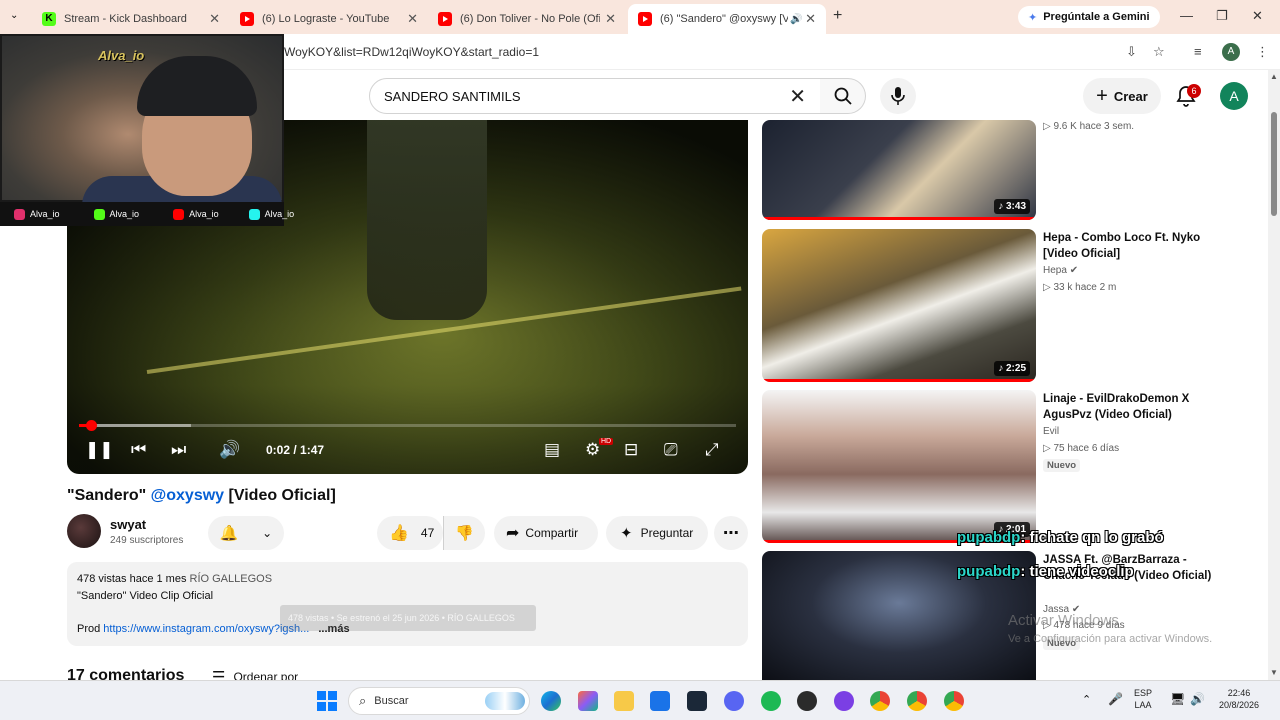 The width and height of the screenshot is (1280, 720). I want to click on close-window-icon: ✕, so click(1257, 16).